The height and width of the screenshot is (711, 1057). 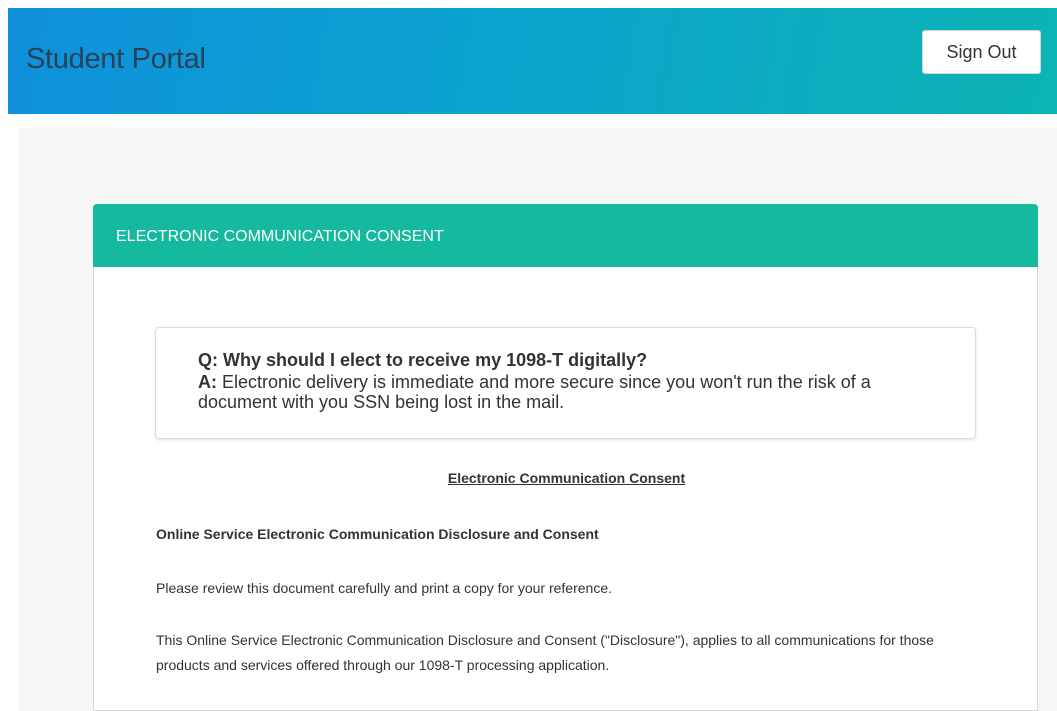 What do you see at coordinates (981, 52) in the screenshot?
I see `sign-out-button: Sign Out` at bounding box center [981, 52].